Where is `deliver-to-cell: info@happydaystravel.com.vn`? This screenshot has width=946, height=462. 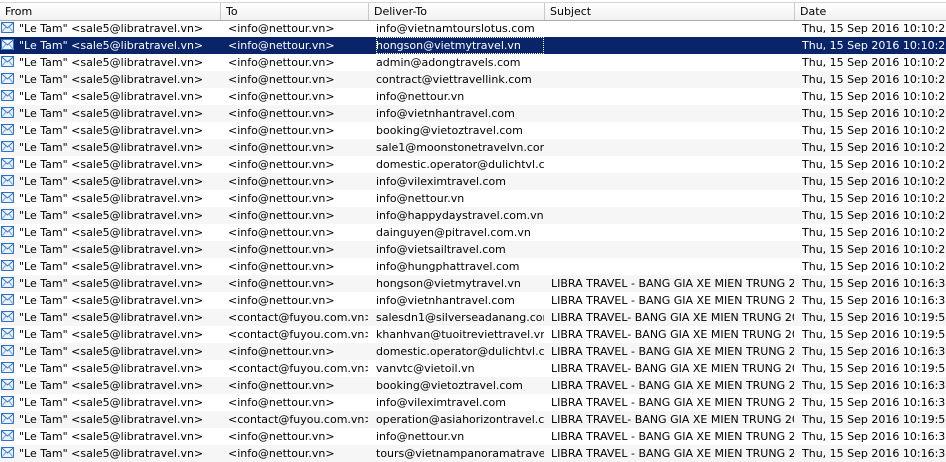 deliver-to-cell: info@happydaystravel.com.vn is located at coordinates (460, 215).